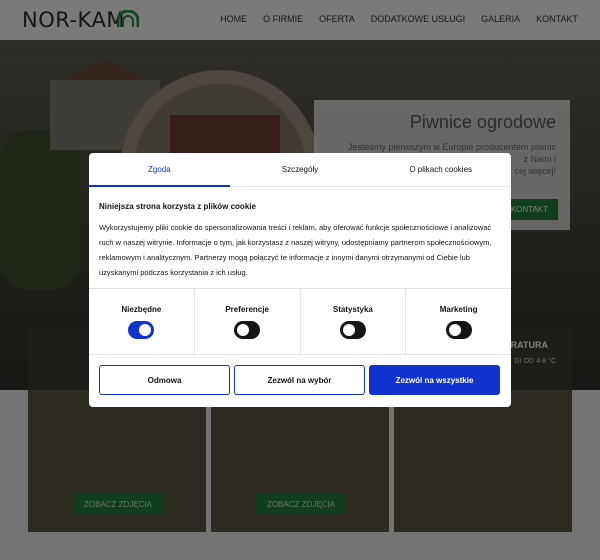 Image resolution: width=600 pixels, height=560 pixels. Describe the element at coordinates (458, 309) in the screenshot. I see `toggle-label: Marketing` at that location.